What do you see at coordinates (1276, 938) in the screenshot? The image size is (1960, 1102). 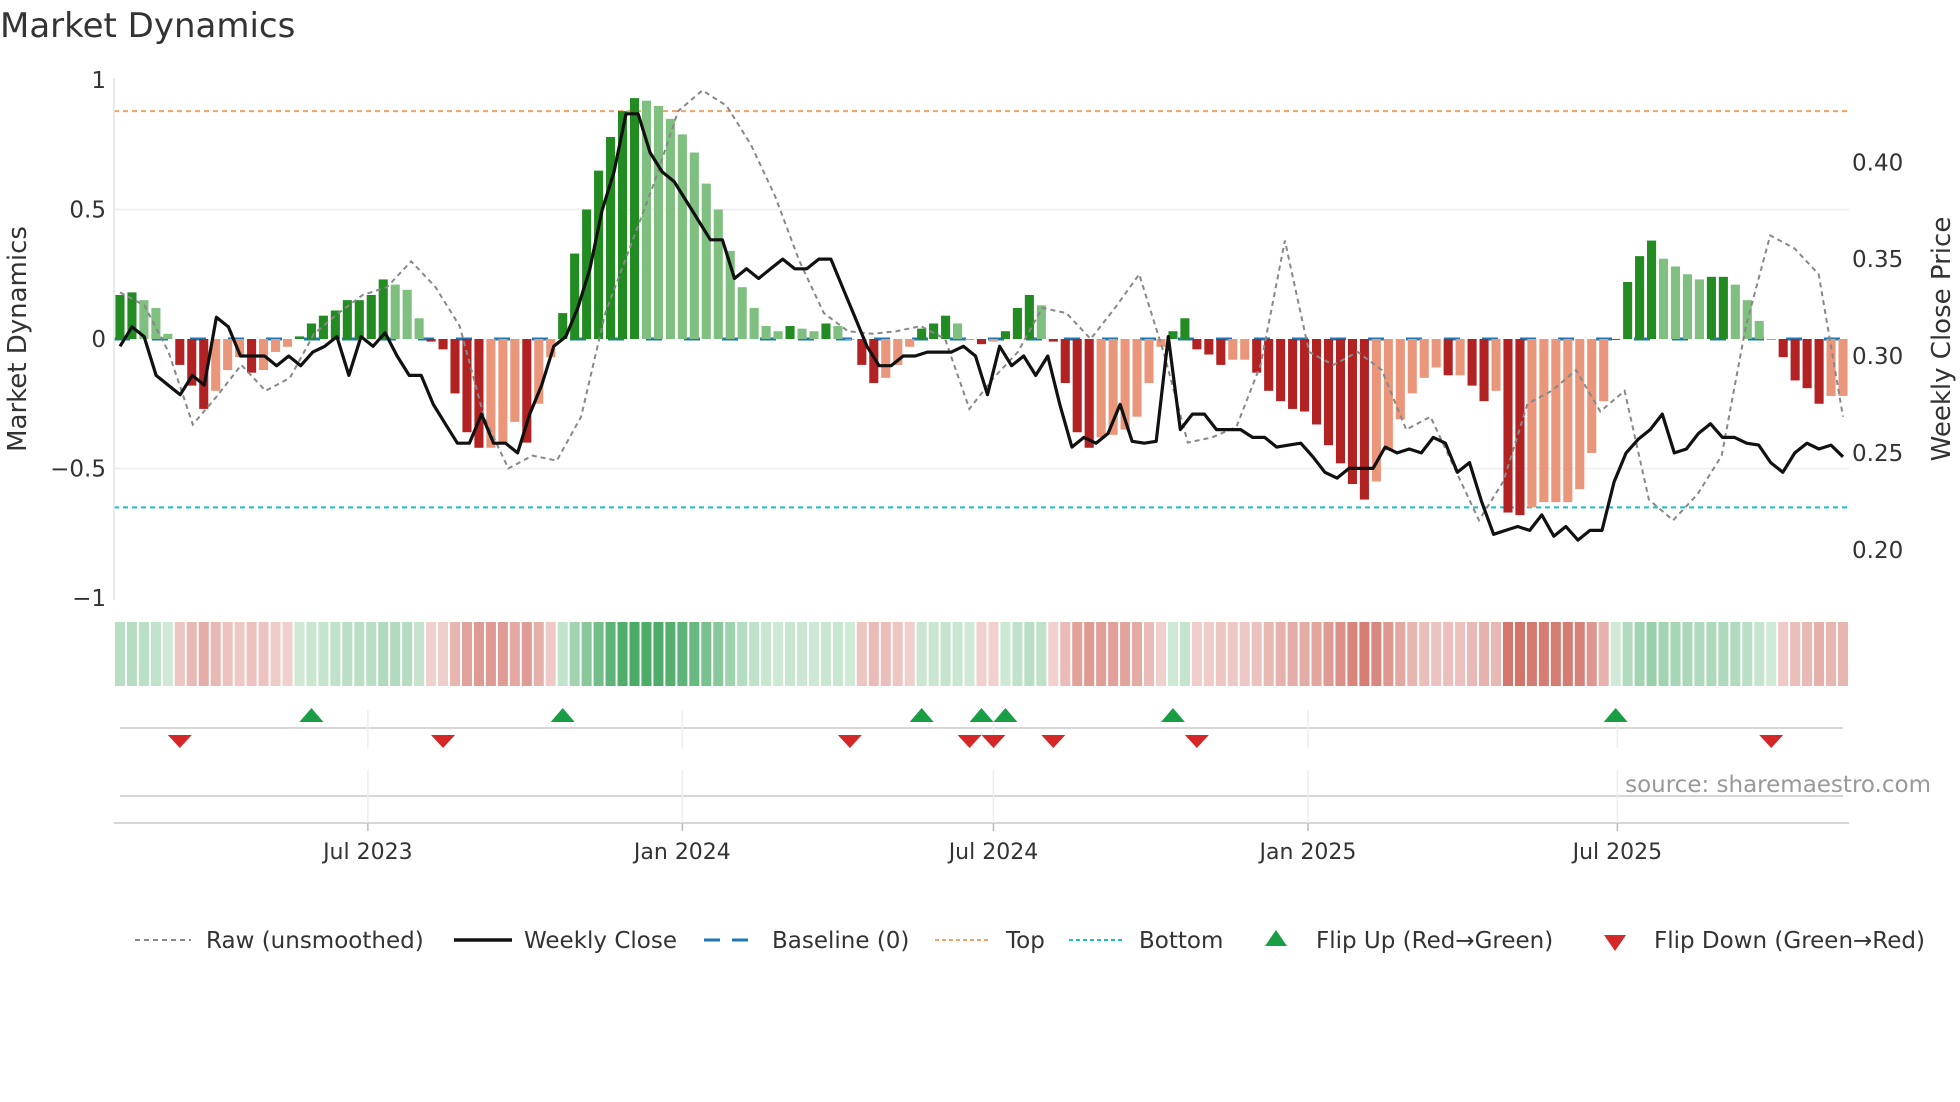 I see `legend-flip-up-icon` at bounding box center [1276, 938].